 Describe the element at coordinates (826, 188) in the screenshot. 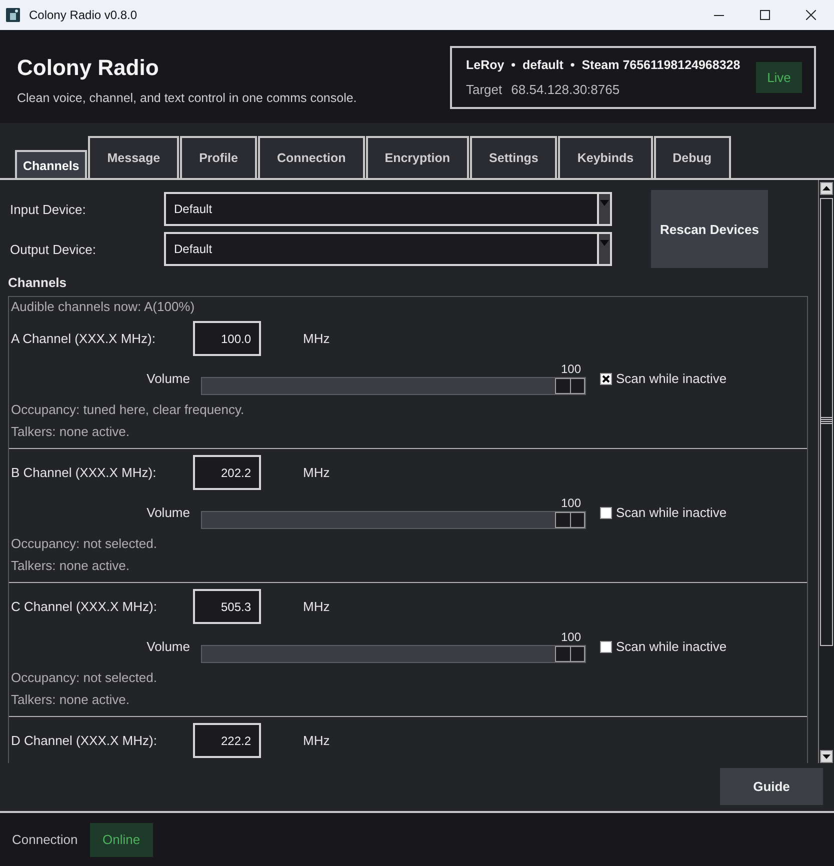

I see `scroll-up-icon` at that location.